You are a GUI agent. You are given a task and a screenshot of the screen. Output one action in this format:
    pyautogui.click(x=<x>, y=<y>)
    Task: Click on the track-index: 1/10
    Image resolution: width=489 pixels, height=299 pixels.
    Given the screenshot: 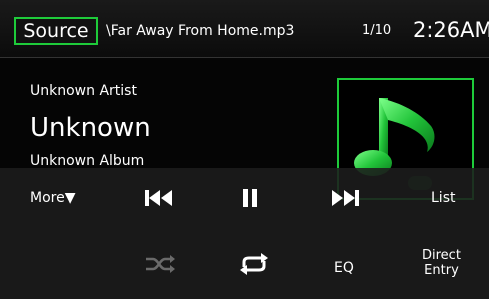 What is the action you would take?
    pyautogui.click(x=377, y=30)
    